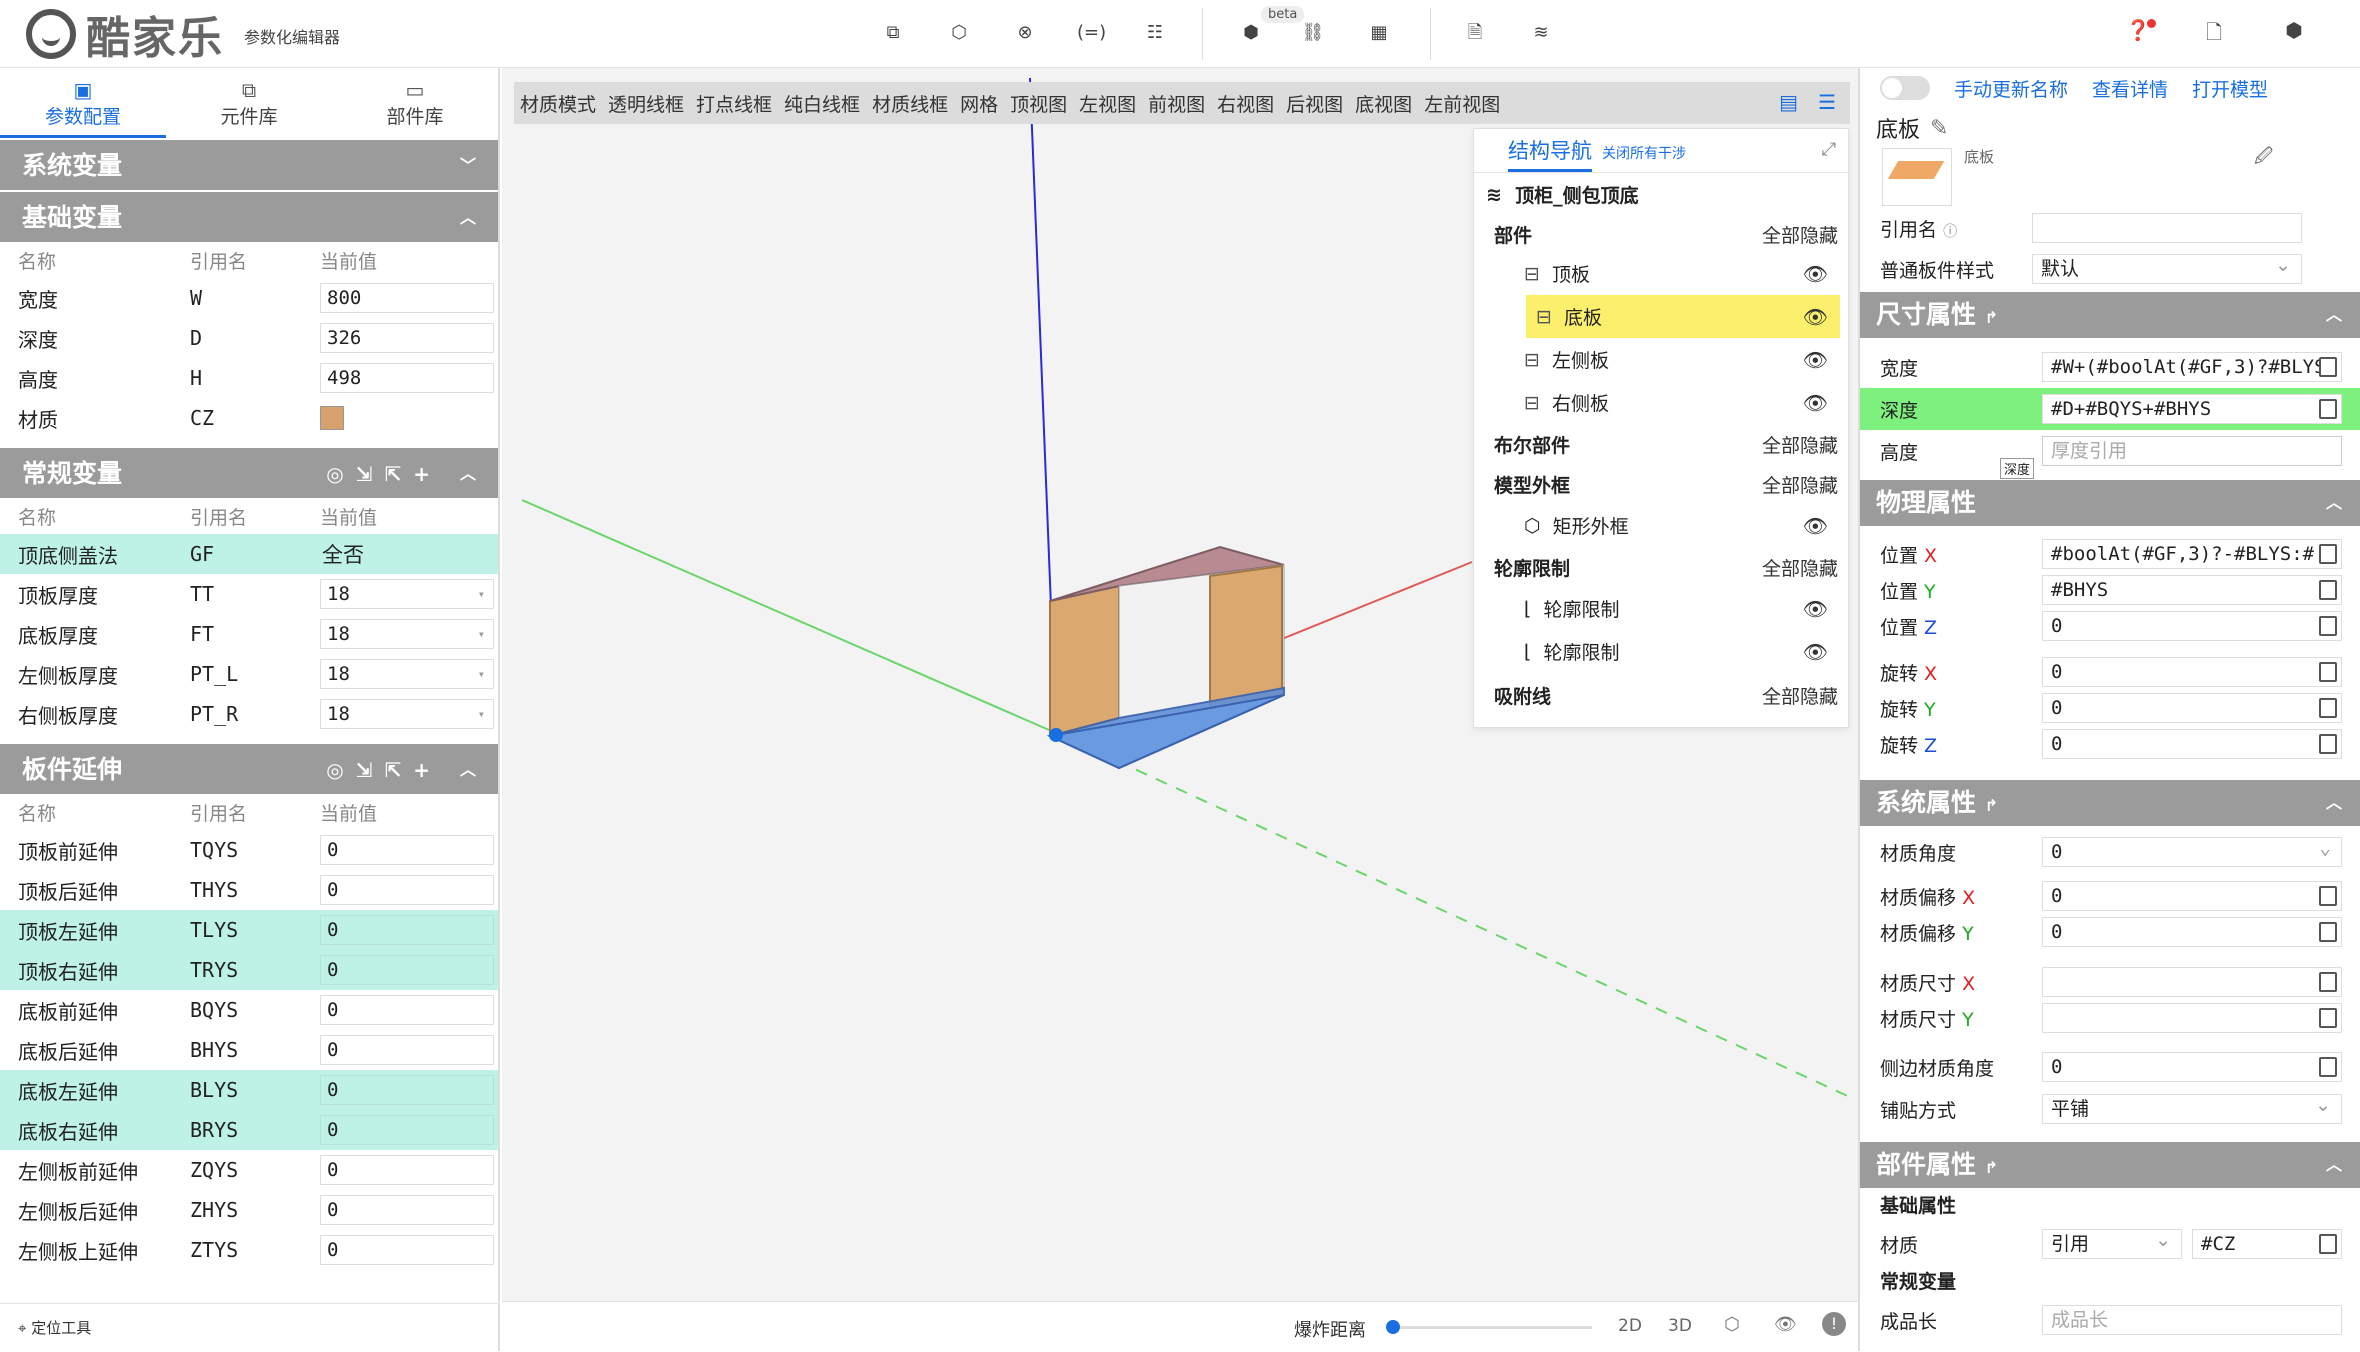 Image resolution: width=2360 pixels, height=1352 pixels. What do you see at coordinates (1834, 1324) in the screenshot?
I see `alert-icon: !` at bounding box center [1834, 1324].